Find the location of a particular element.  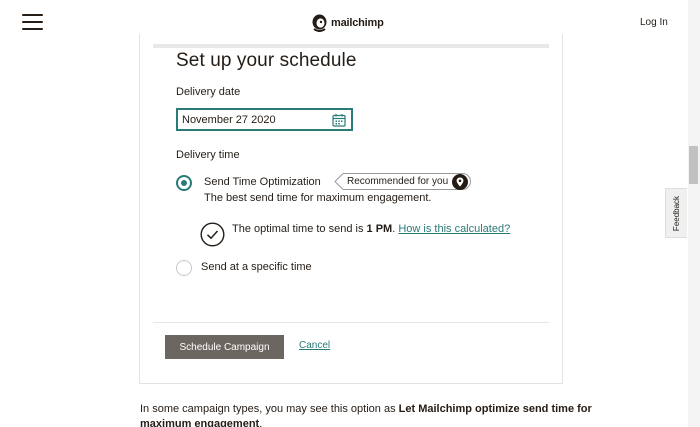

logo-text: mailchimp is located at coordinates (357, 23).